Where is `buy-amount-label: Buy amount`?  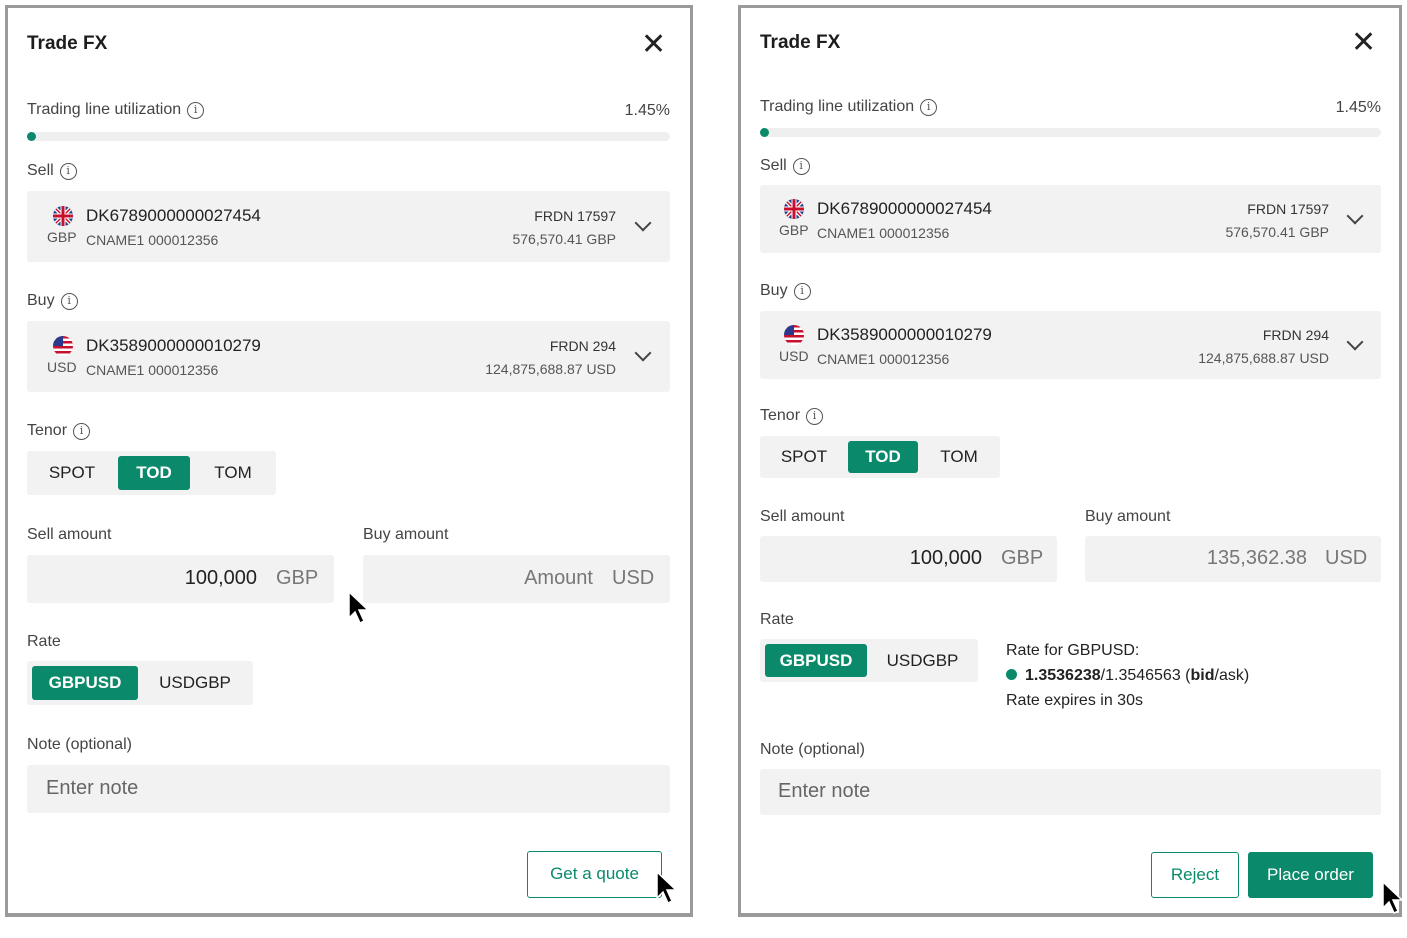
buy-amount-label: Buy amount is located at coordinates (406, 534).